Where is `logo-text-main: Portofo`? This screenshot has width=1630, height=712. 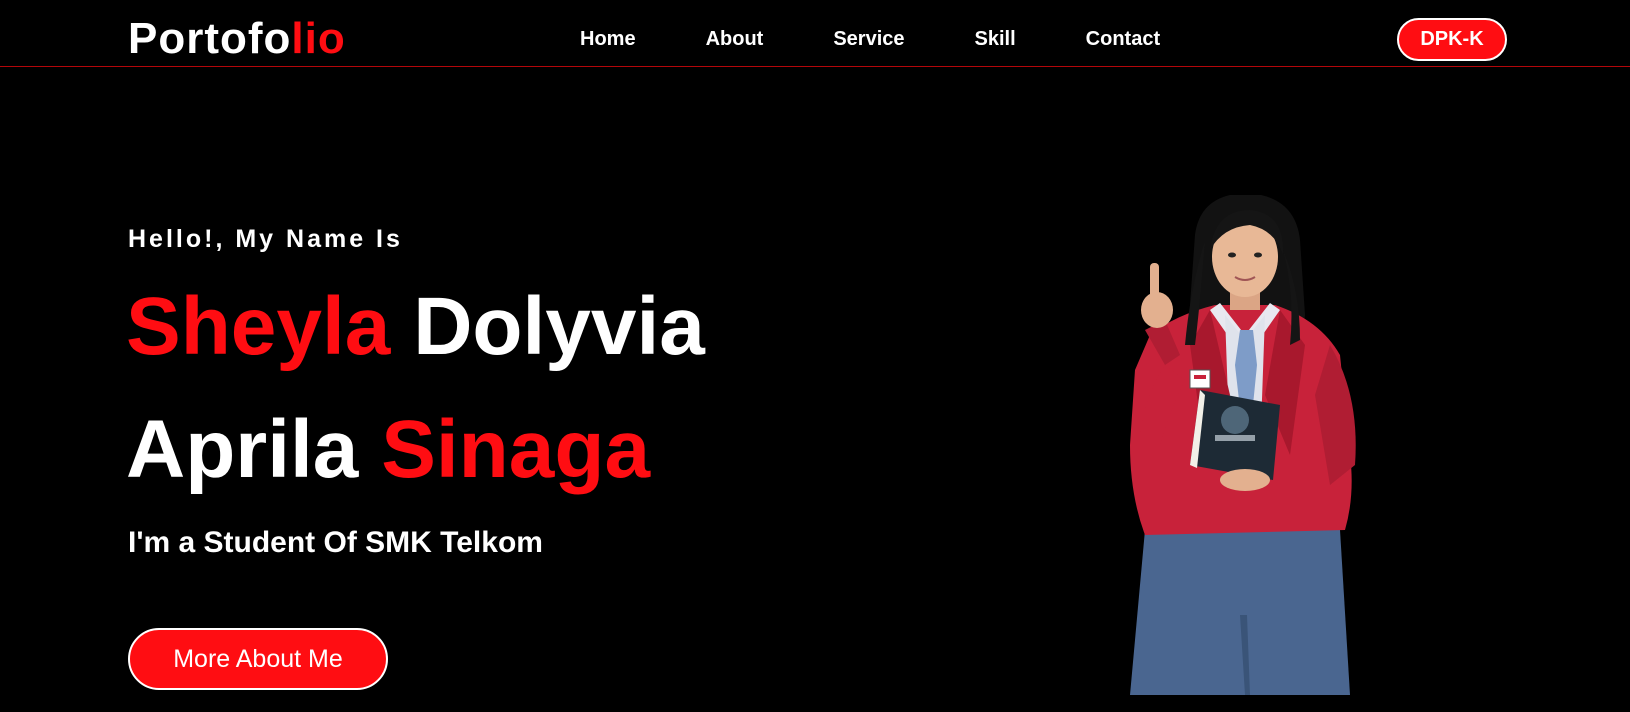 logo-text-main: Portofo is located at coordinates (210, 38).